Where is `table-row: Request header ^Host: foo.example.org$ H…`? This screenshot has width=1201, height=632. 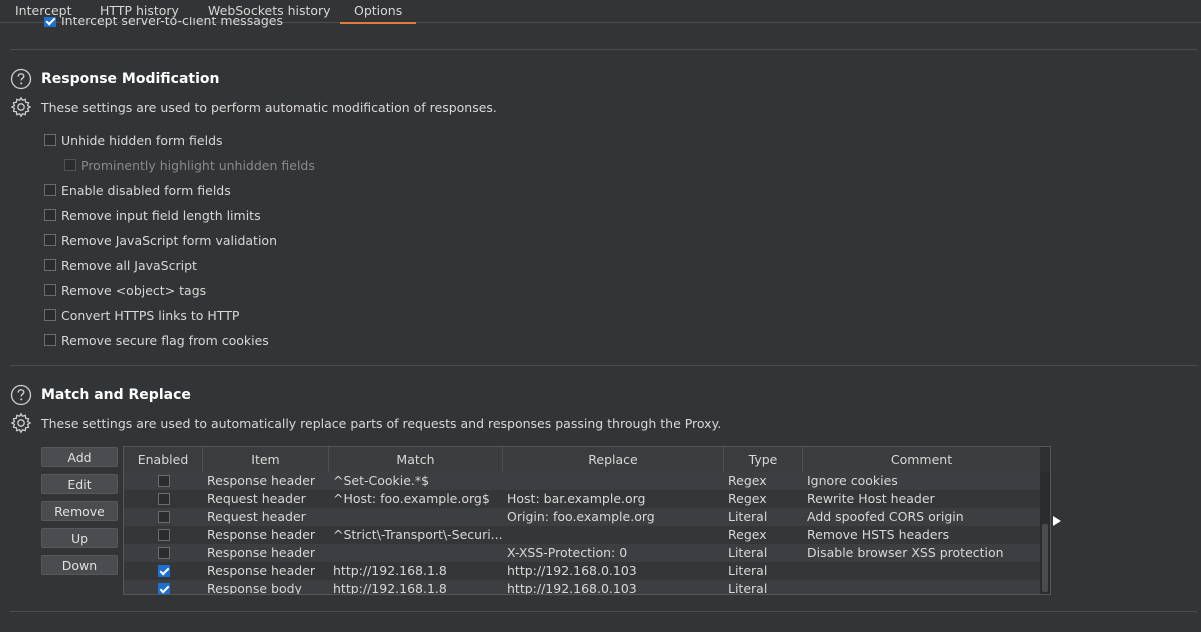
table-row: Request header ^Host: foo.example.org$ H… is located at coordinates (582, 499).